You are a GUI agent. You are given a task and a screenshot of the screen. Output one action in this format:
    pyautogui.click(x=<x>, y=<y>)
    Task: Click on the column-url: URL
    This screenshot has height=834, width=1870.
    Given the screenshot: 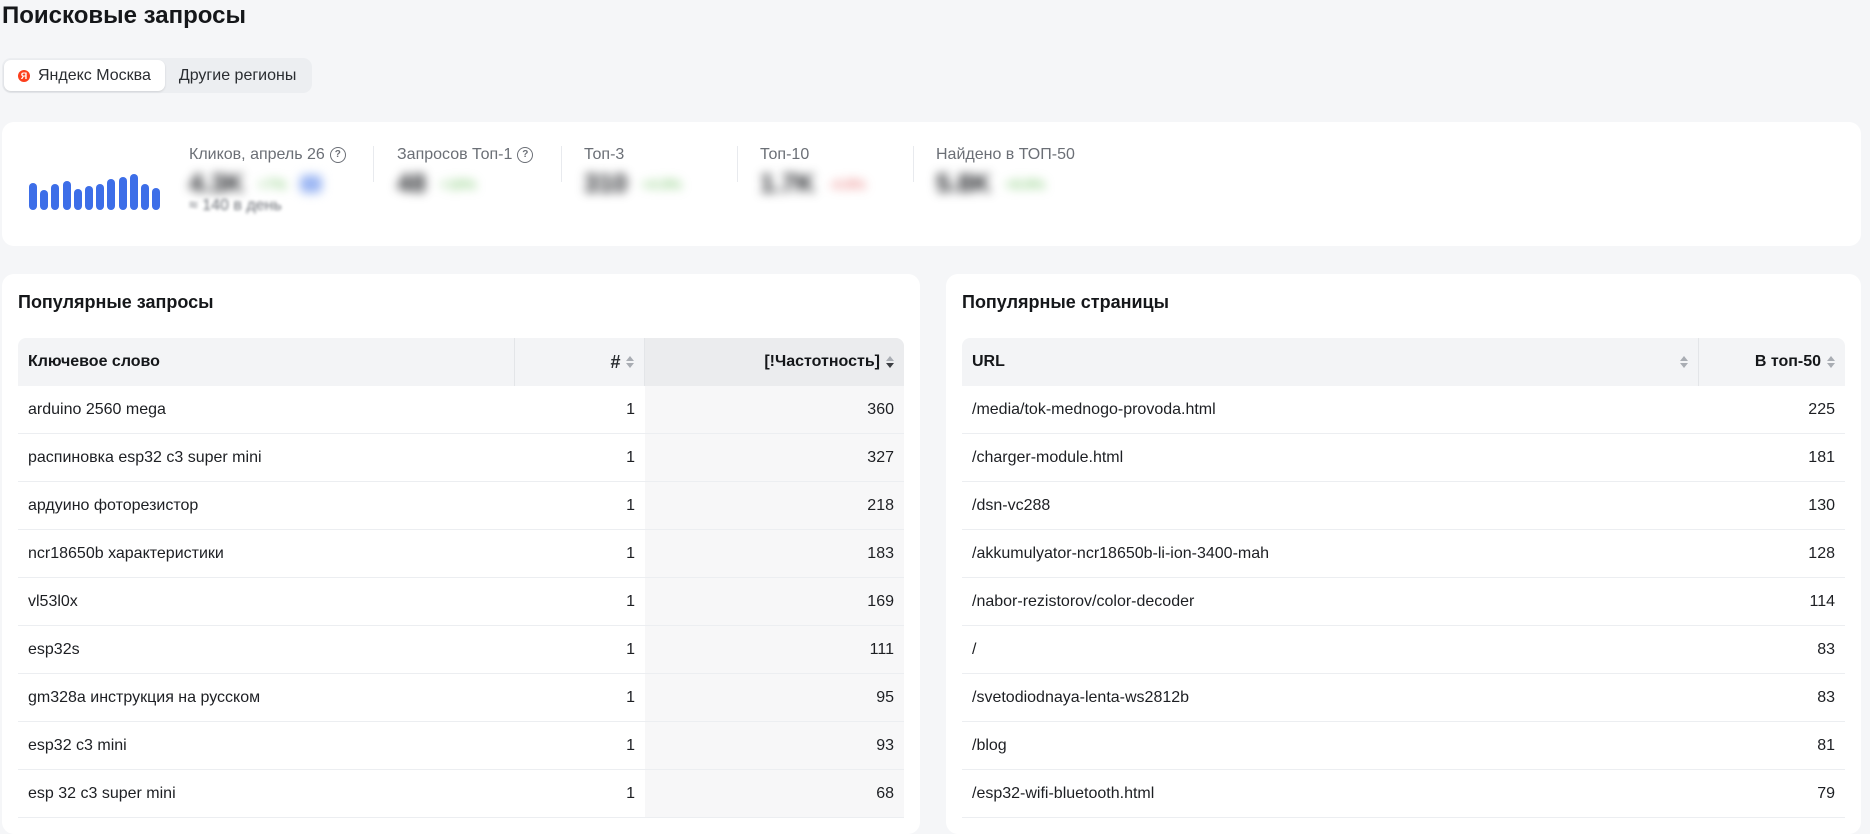 What is the action you would take?
    pyautogui.click(x=1331, y=362)
    